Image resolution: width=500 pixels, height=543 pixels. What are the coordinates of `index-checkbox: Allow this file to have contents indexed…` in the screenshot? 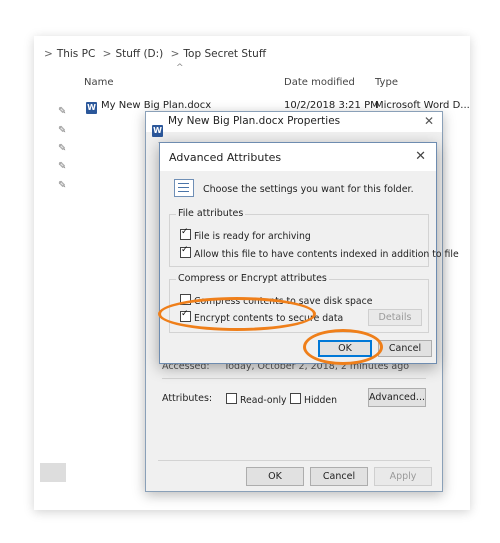 It's located at (319, 252).